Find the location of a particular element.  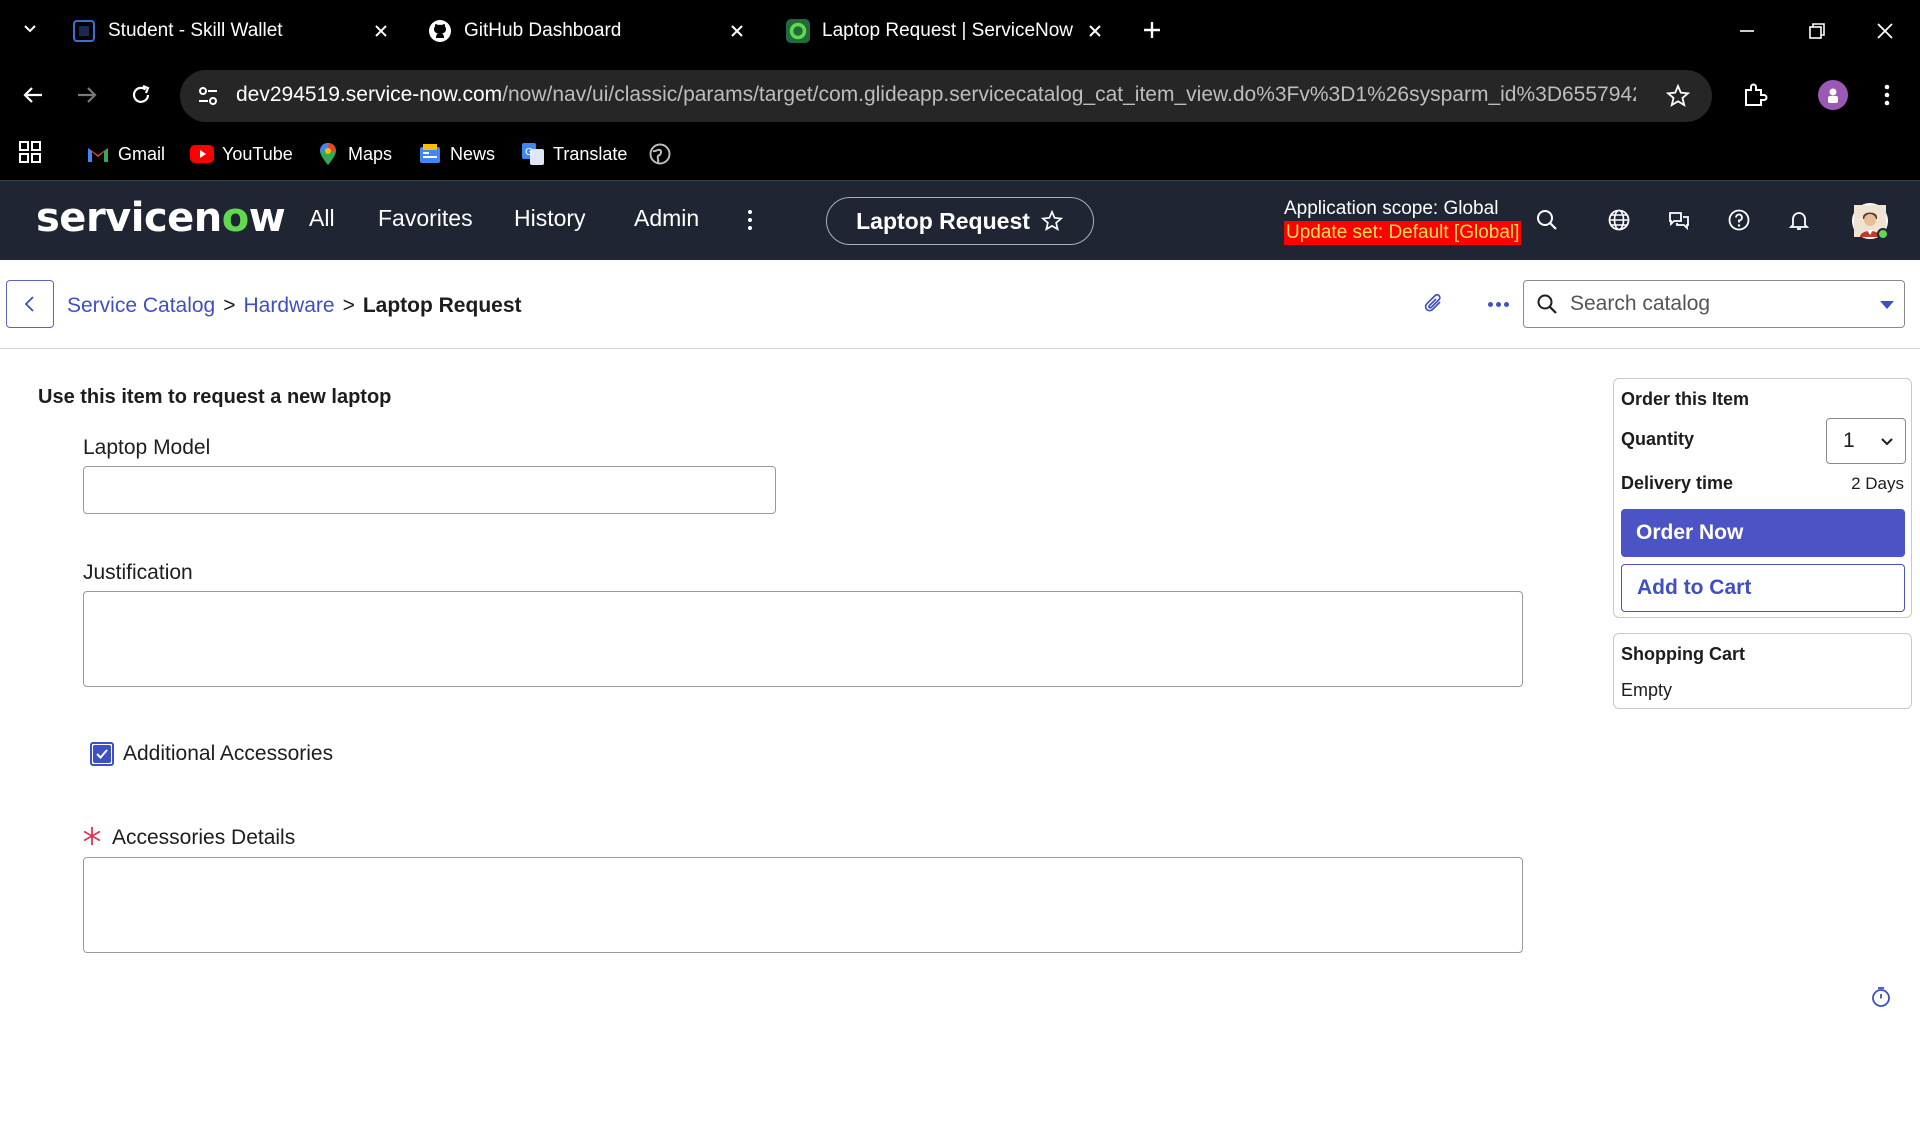

checkmark-icon is located at coordinates (102, 754).